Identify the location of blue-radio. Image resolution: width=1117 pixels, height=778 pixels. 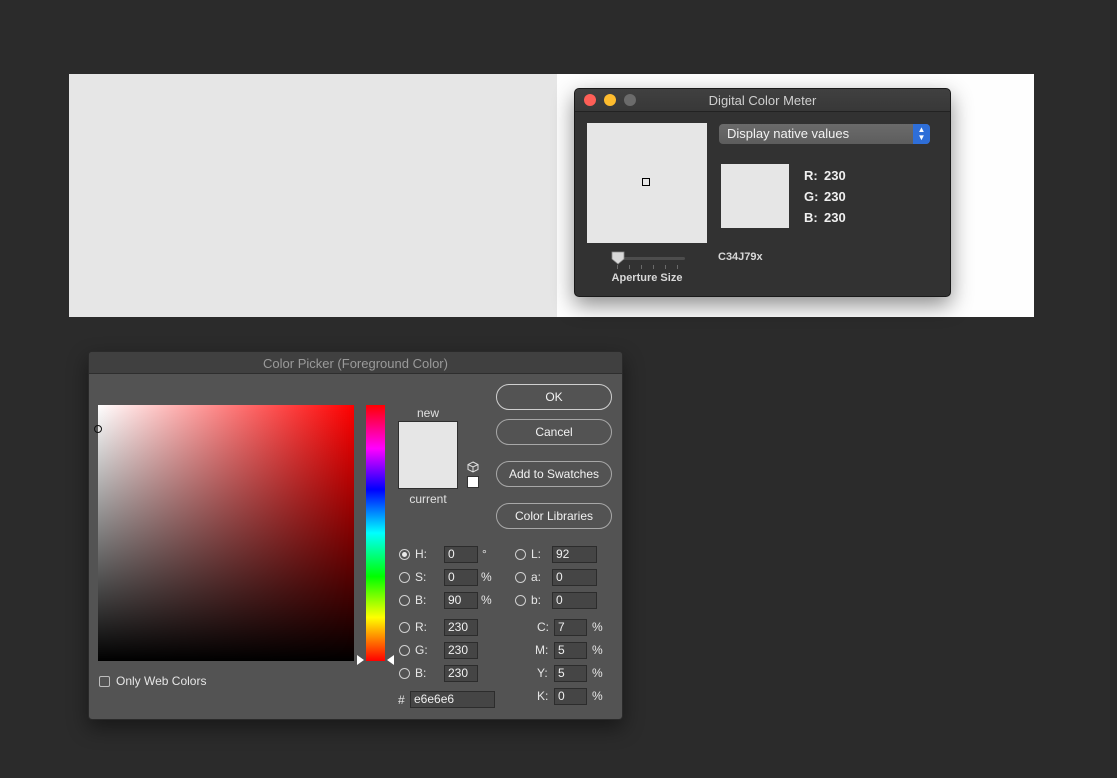
(404, 673).